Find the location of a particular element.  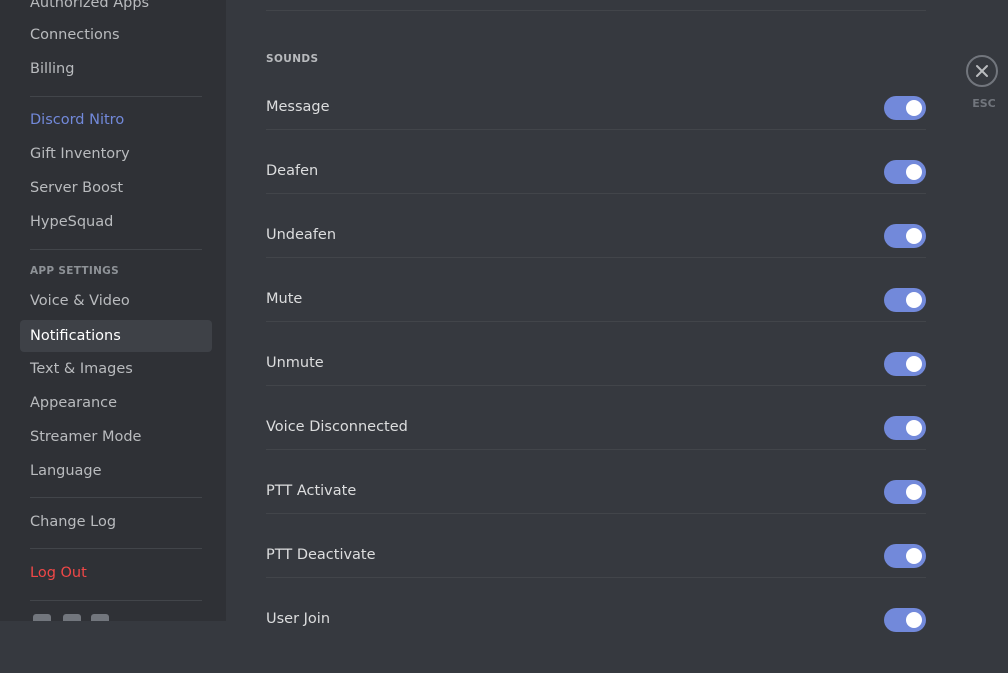

sound-row-unmute: Unmute is located at coordinates (596, 384).